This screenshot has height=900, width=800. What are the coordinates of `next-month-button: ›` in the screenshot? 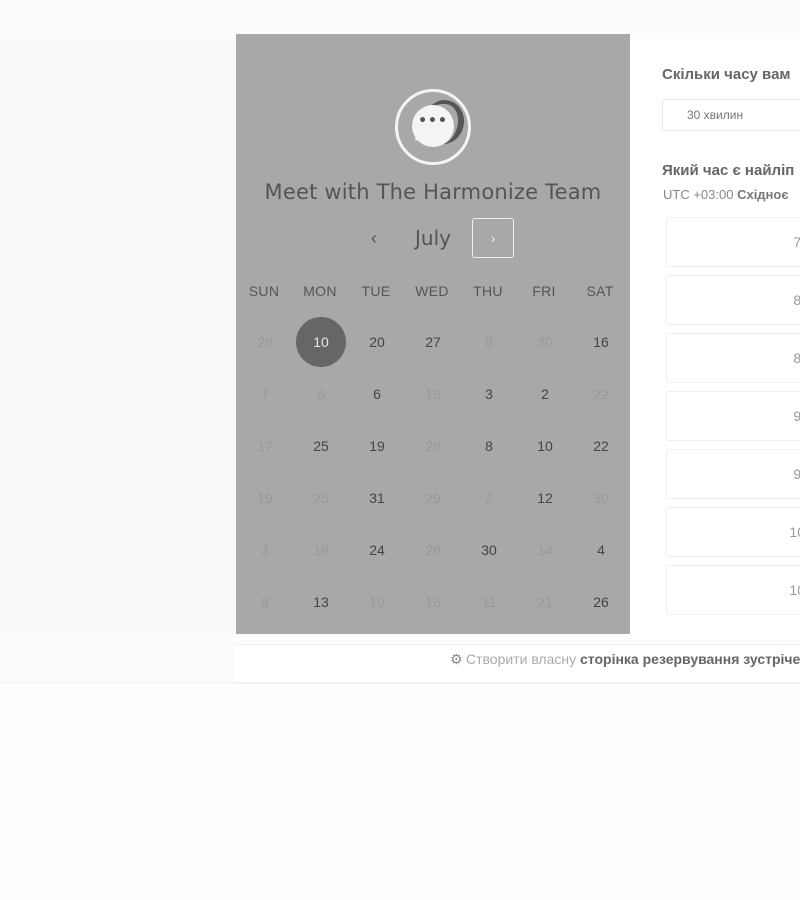 It's located at (493, 238).